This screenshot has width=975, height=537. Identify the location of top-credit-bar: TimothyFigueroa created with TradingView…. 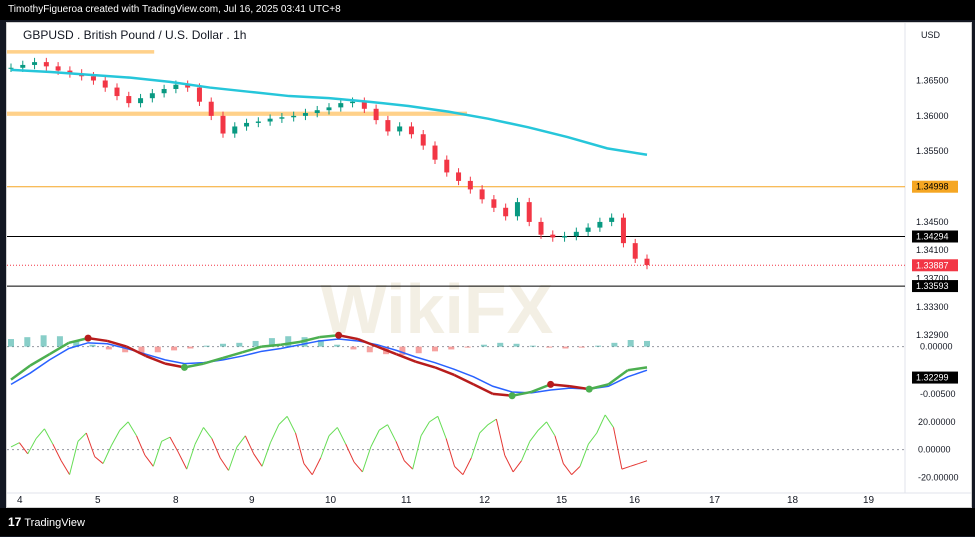
(487, 10).